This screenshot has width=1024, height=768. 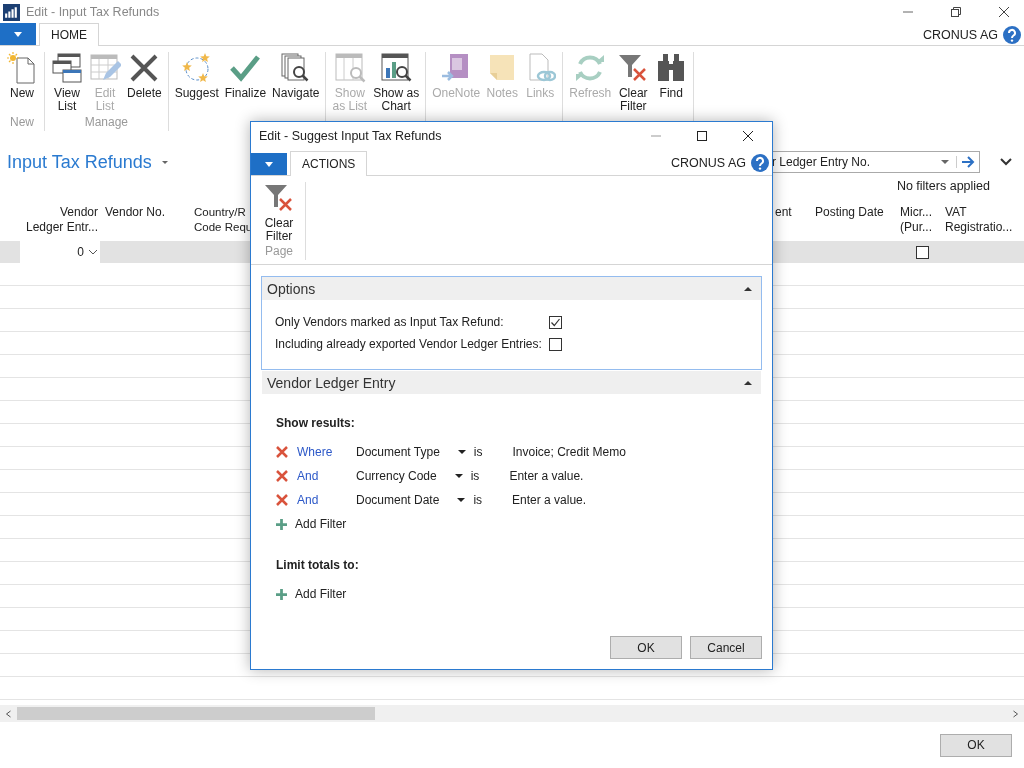 I want to click on section-heading: Show results:, so click(x=316, y=424).